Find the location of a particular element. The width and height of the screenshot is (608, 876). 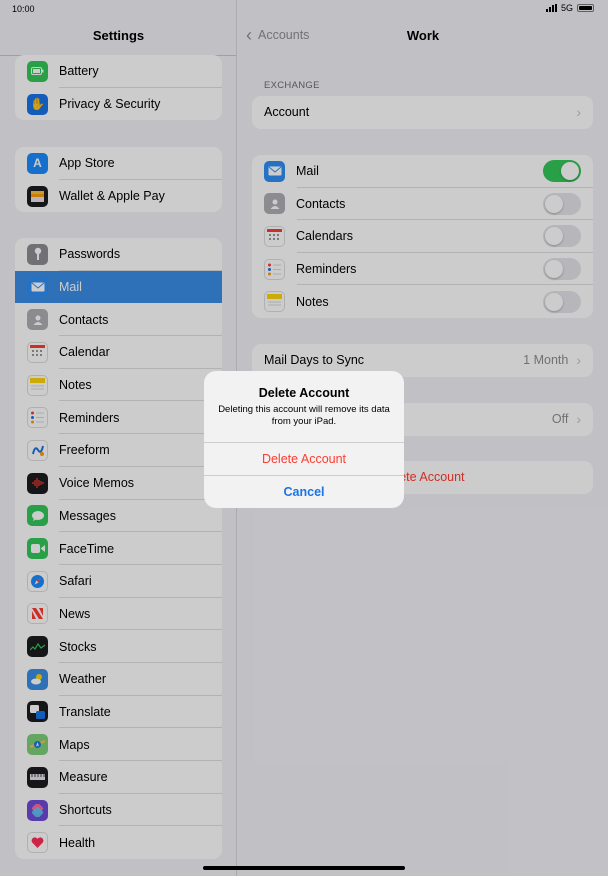

home-indicator is located at coordinates (304, 868).